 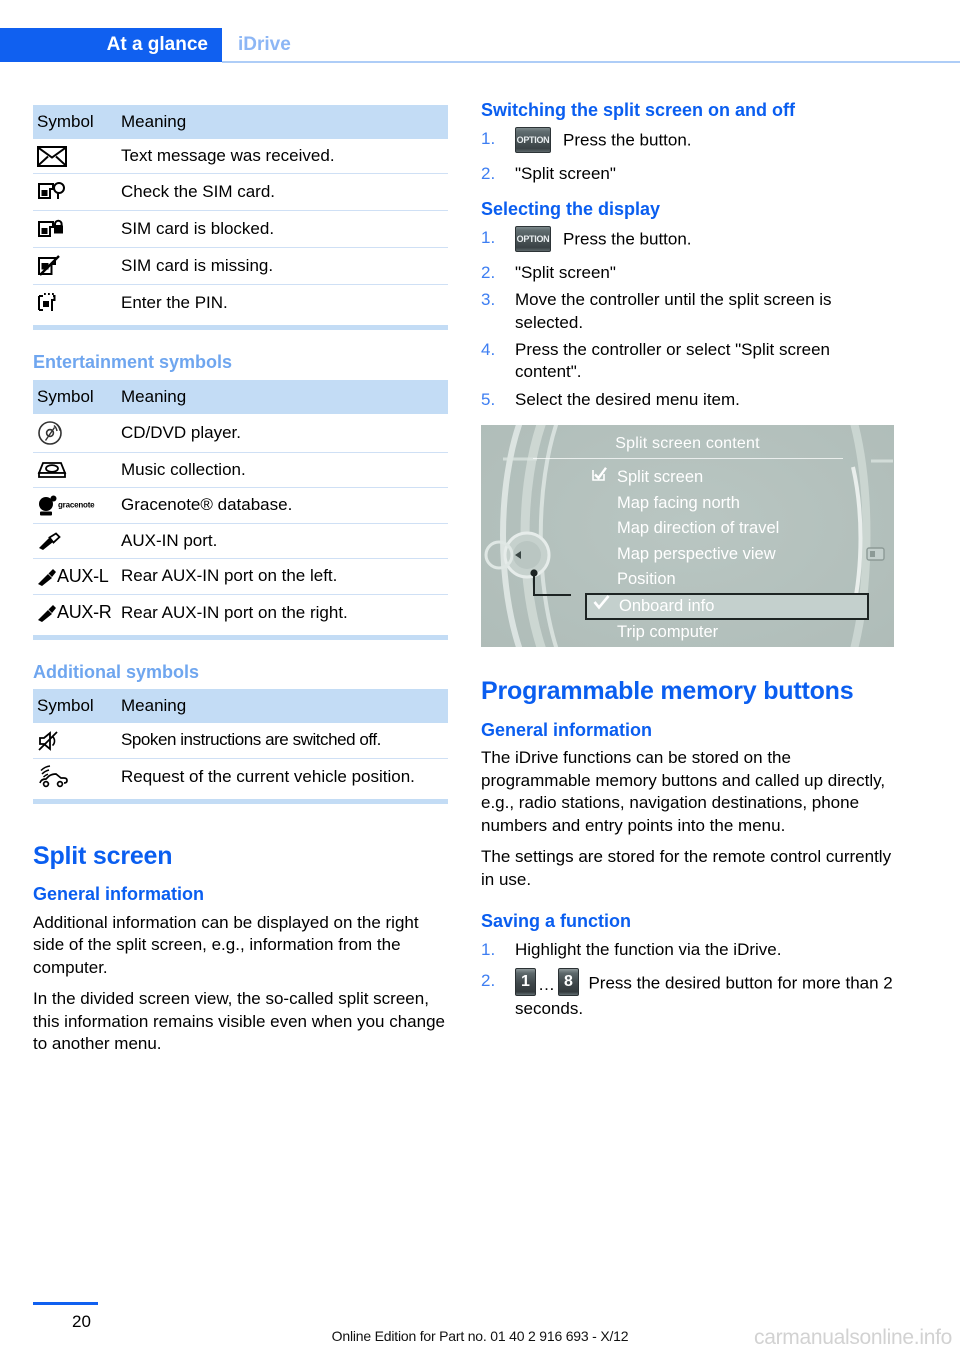 I want to click on checkbox-checked-icon-glyph, so click(x=599, y=474).